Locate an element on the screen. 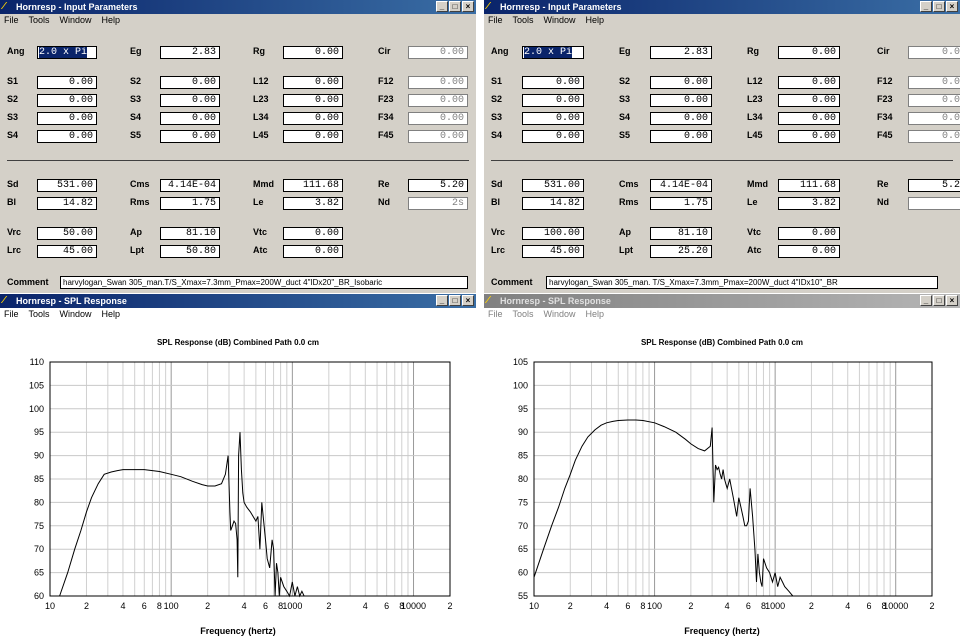  x-tick-label: 2 is located at coordinates (449, 606).